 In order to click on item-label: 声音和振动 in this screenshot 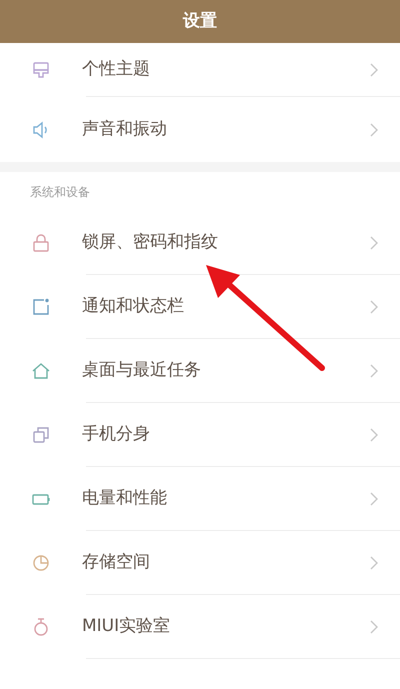, I will do `click(125, 129)`.